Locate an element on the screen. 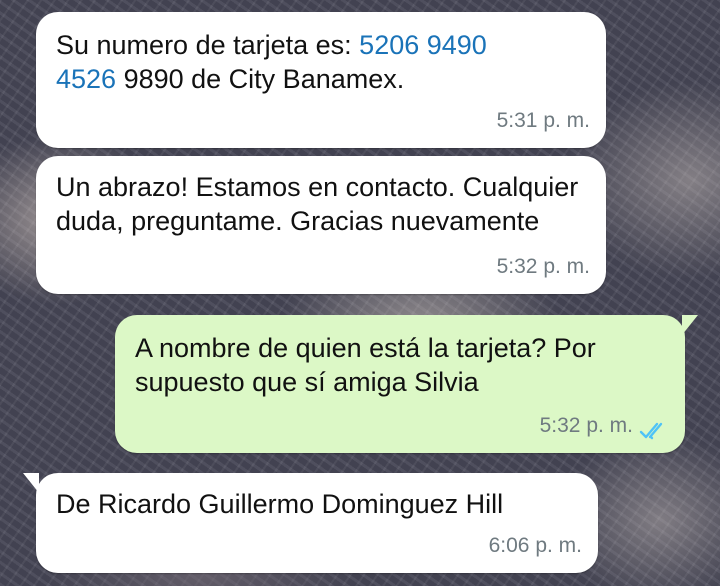 The width and height of the screenshot is (720, 586). message-meta: 5:31 p. m. is located at coordinates (543, 121).